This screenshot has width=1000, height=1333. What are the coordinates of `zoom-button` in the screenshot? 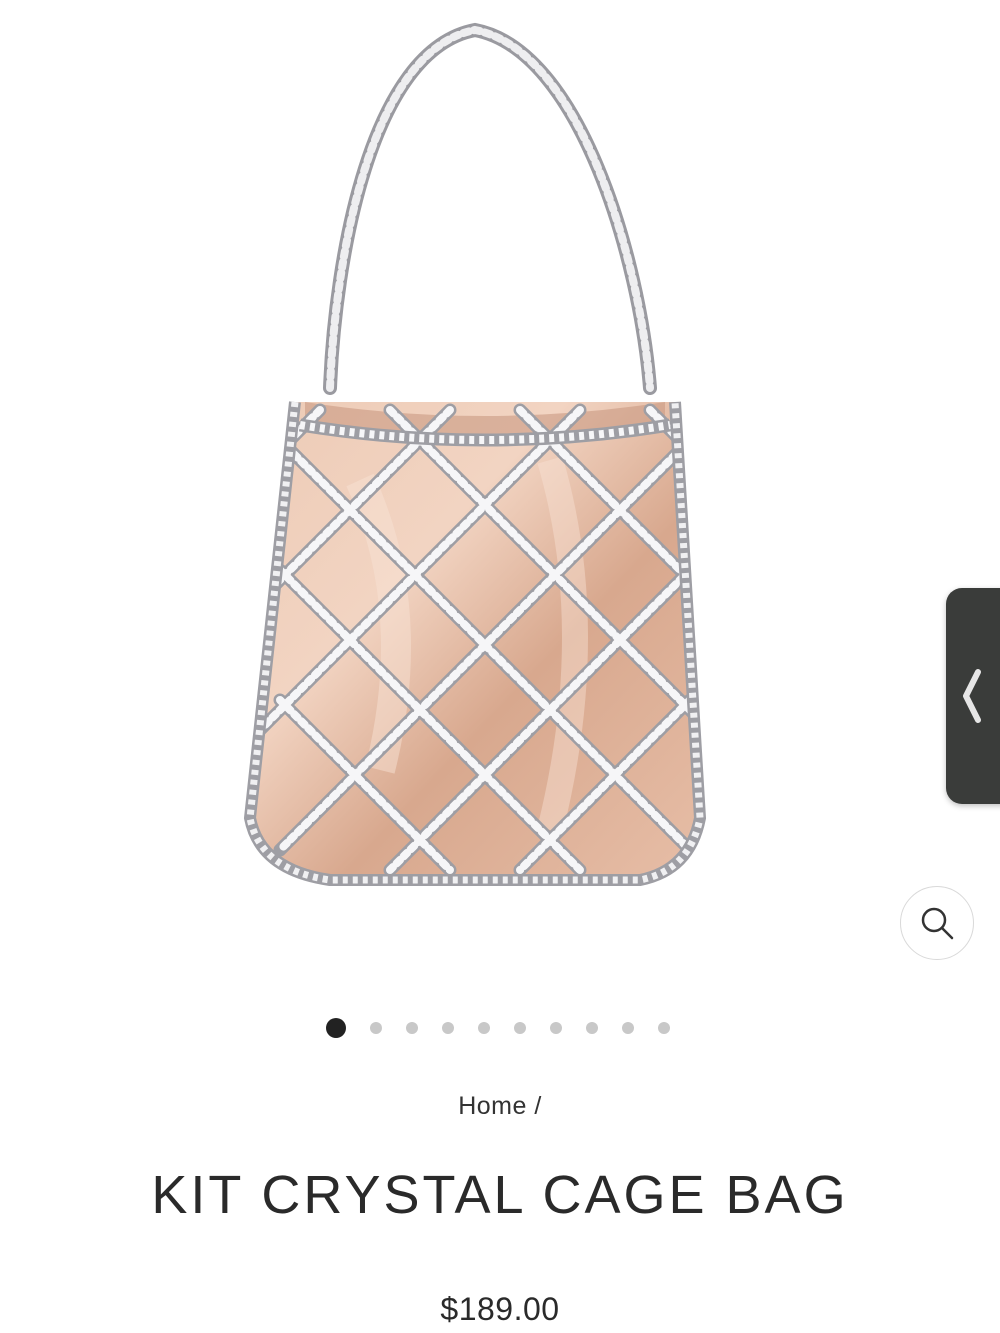 It's located at (937, 923).